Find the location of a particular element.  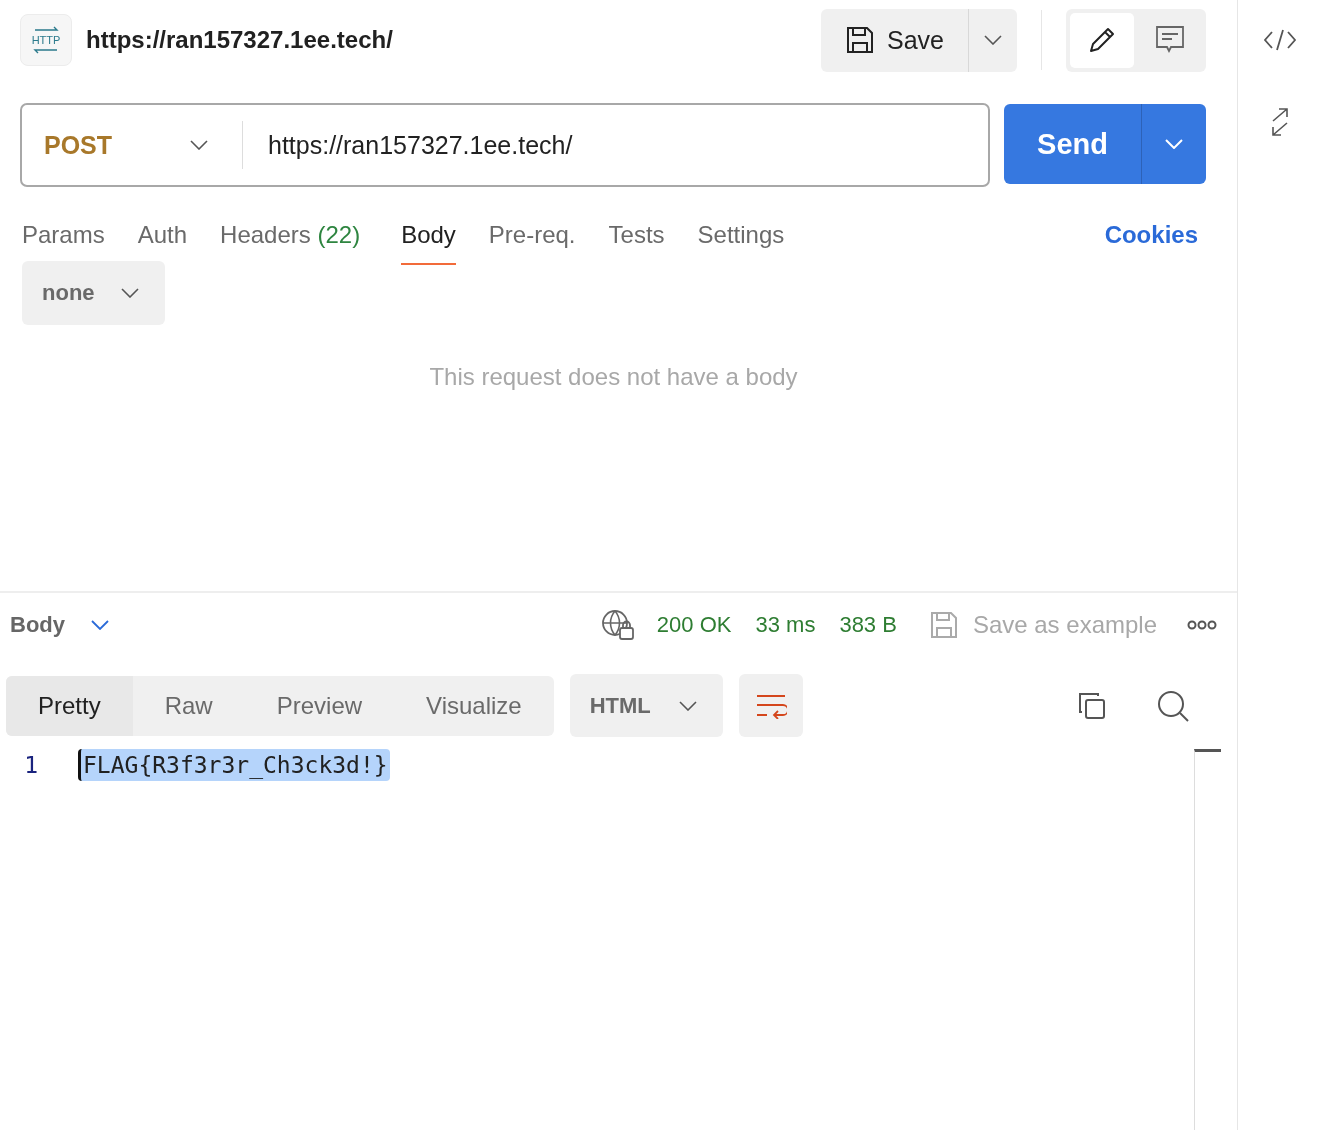

body-type-dropdown: none is located at coordinates (93, 293).